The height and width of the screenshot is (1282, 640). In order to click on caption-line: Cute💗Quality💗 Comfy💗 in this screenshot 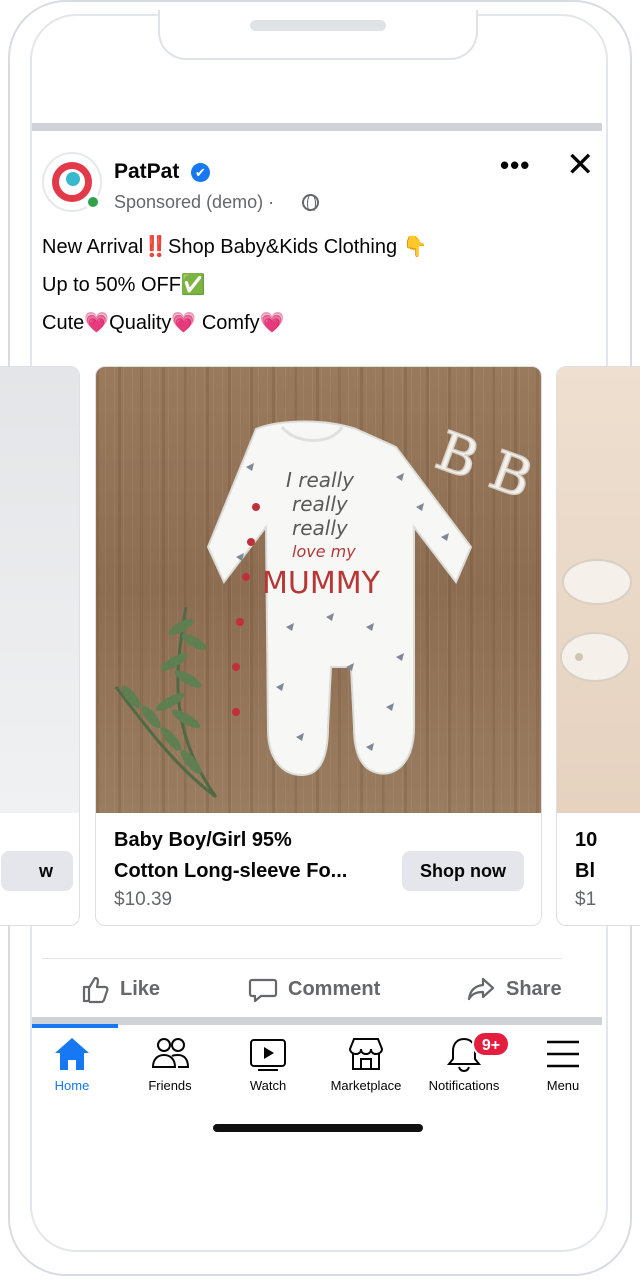, I will do `click(163, 323)`.